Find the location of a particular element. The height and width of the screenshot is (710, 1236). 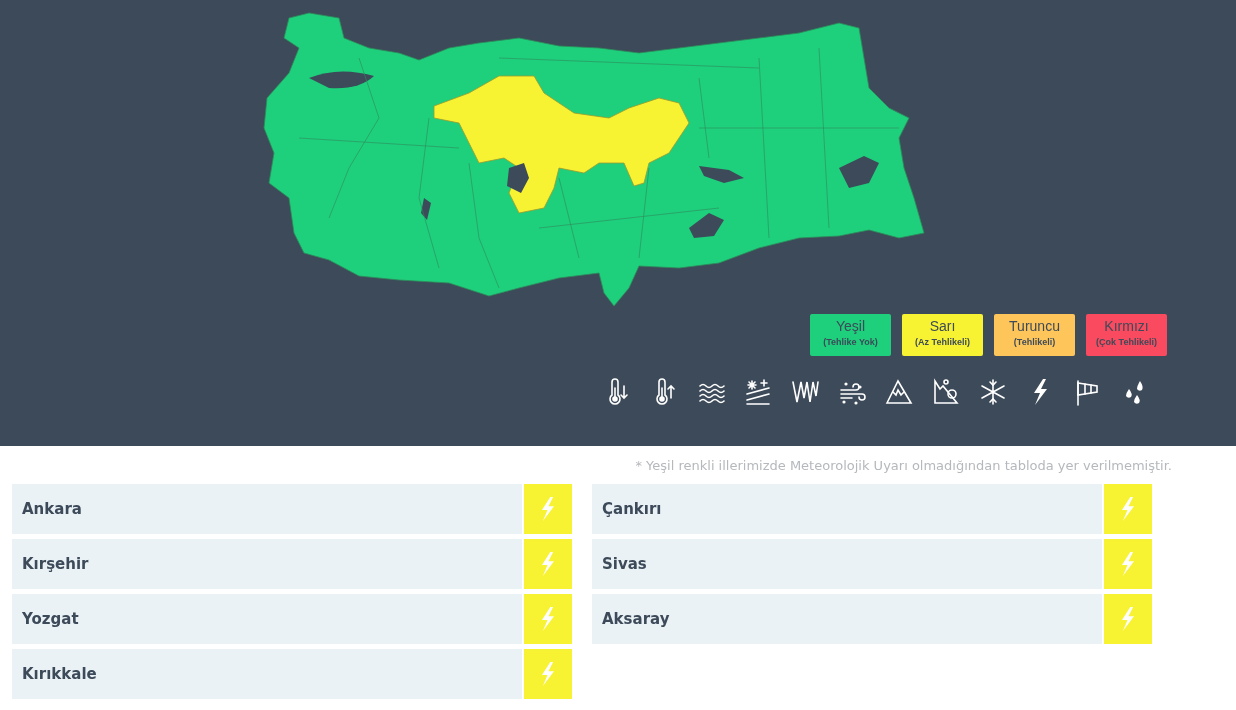

rockfall-icon is located at coordinates (946, 392).